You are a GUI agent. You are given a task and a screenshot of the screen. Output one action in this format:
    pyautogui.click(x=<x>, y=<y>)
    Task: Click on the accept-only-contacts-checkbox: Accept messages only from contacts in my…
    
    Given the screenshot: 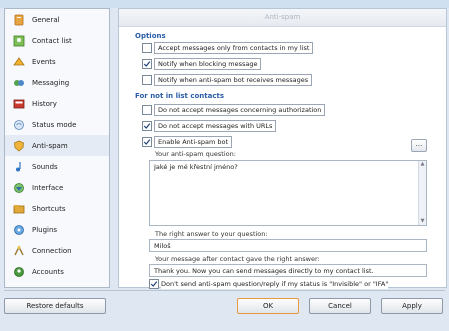 What is the action you would take?
    pyautogui.click(x=228, y=48)
    